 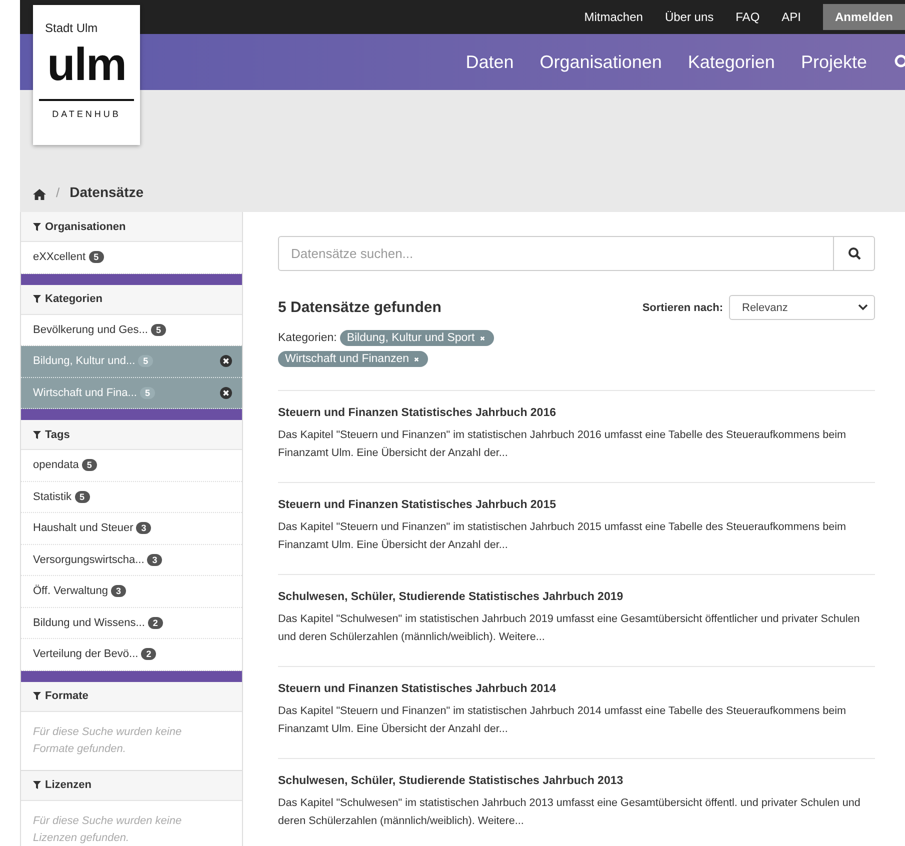 What do you see at coordinates (748, 17) in the screenshot?
I see `top-link: FAQ` at bounding box center [748, 17].